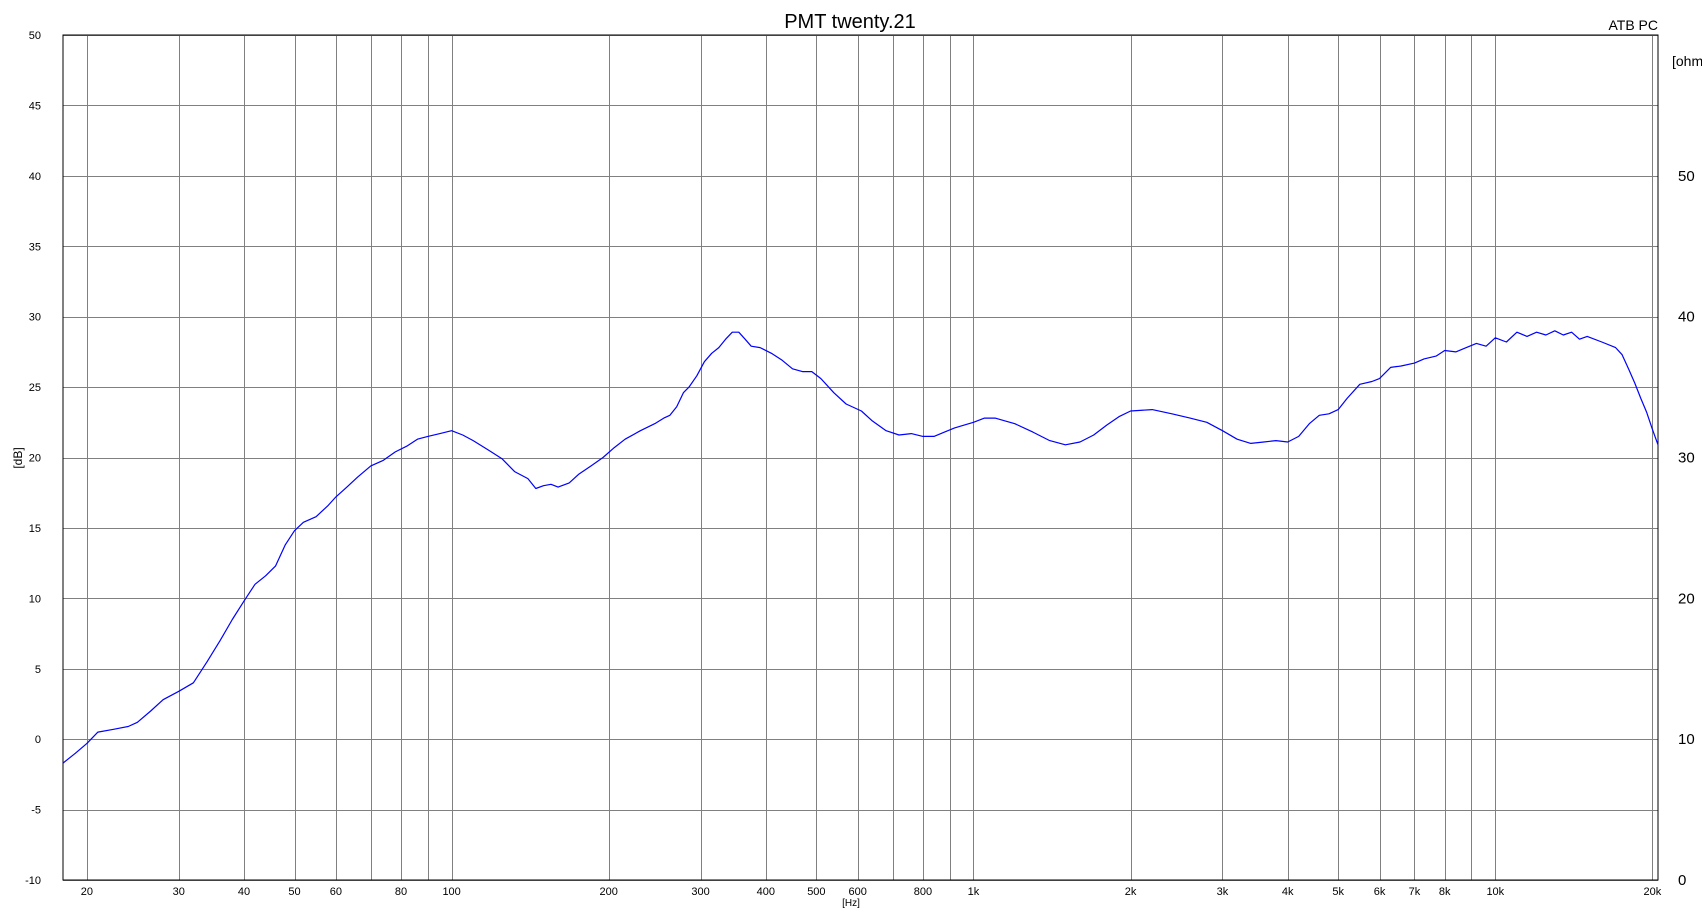 The image size is (1702, 919). I want to click on y2-tick-label: 0, so click(1682, 880).